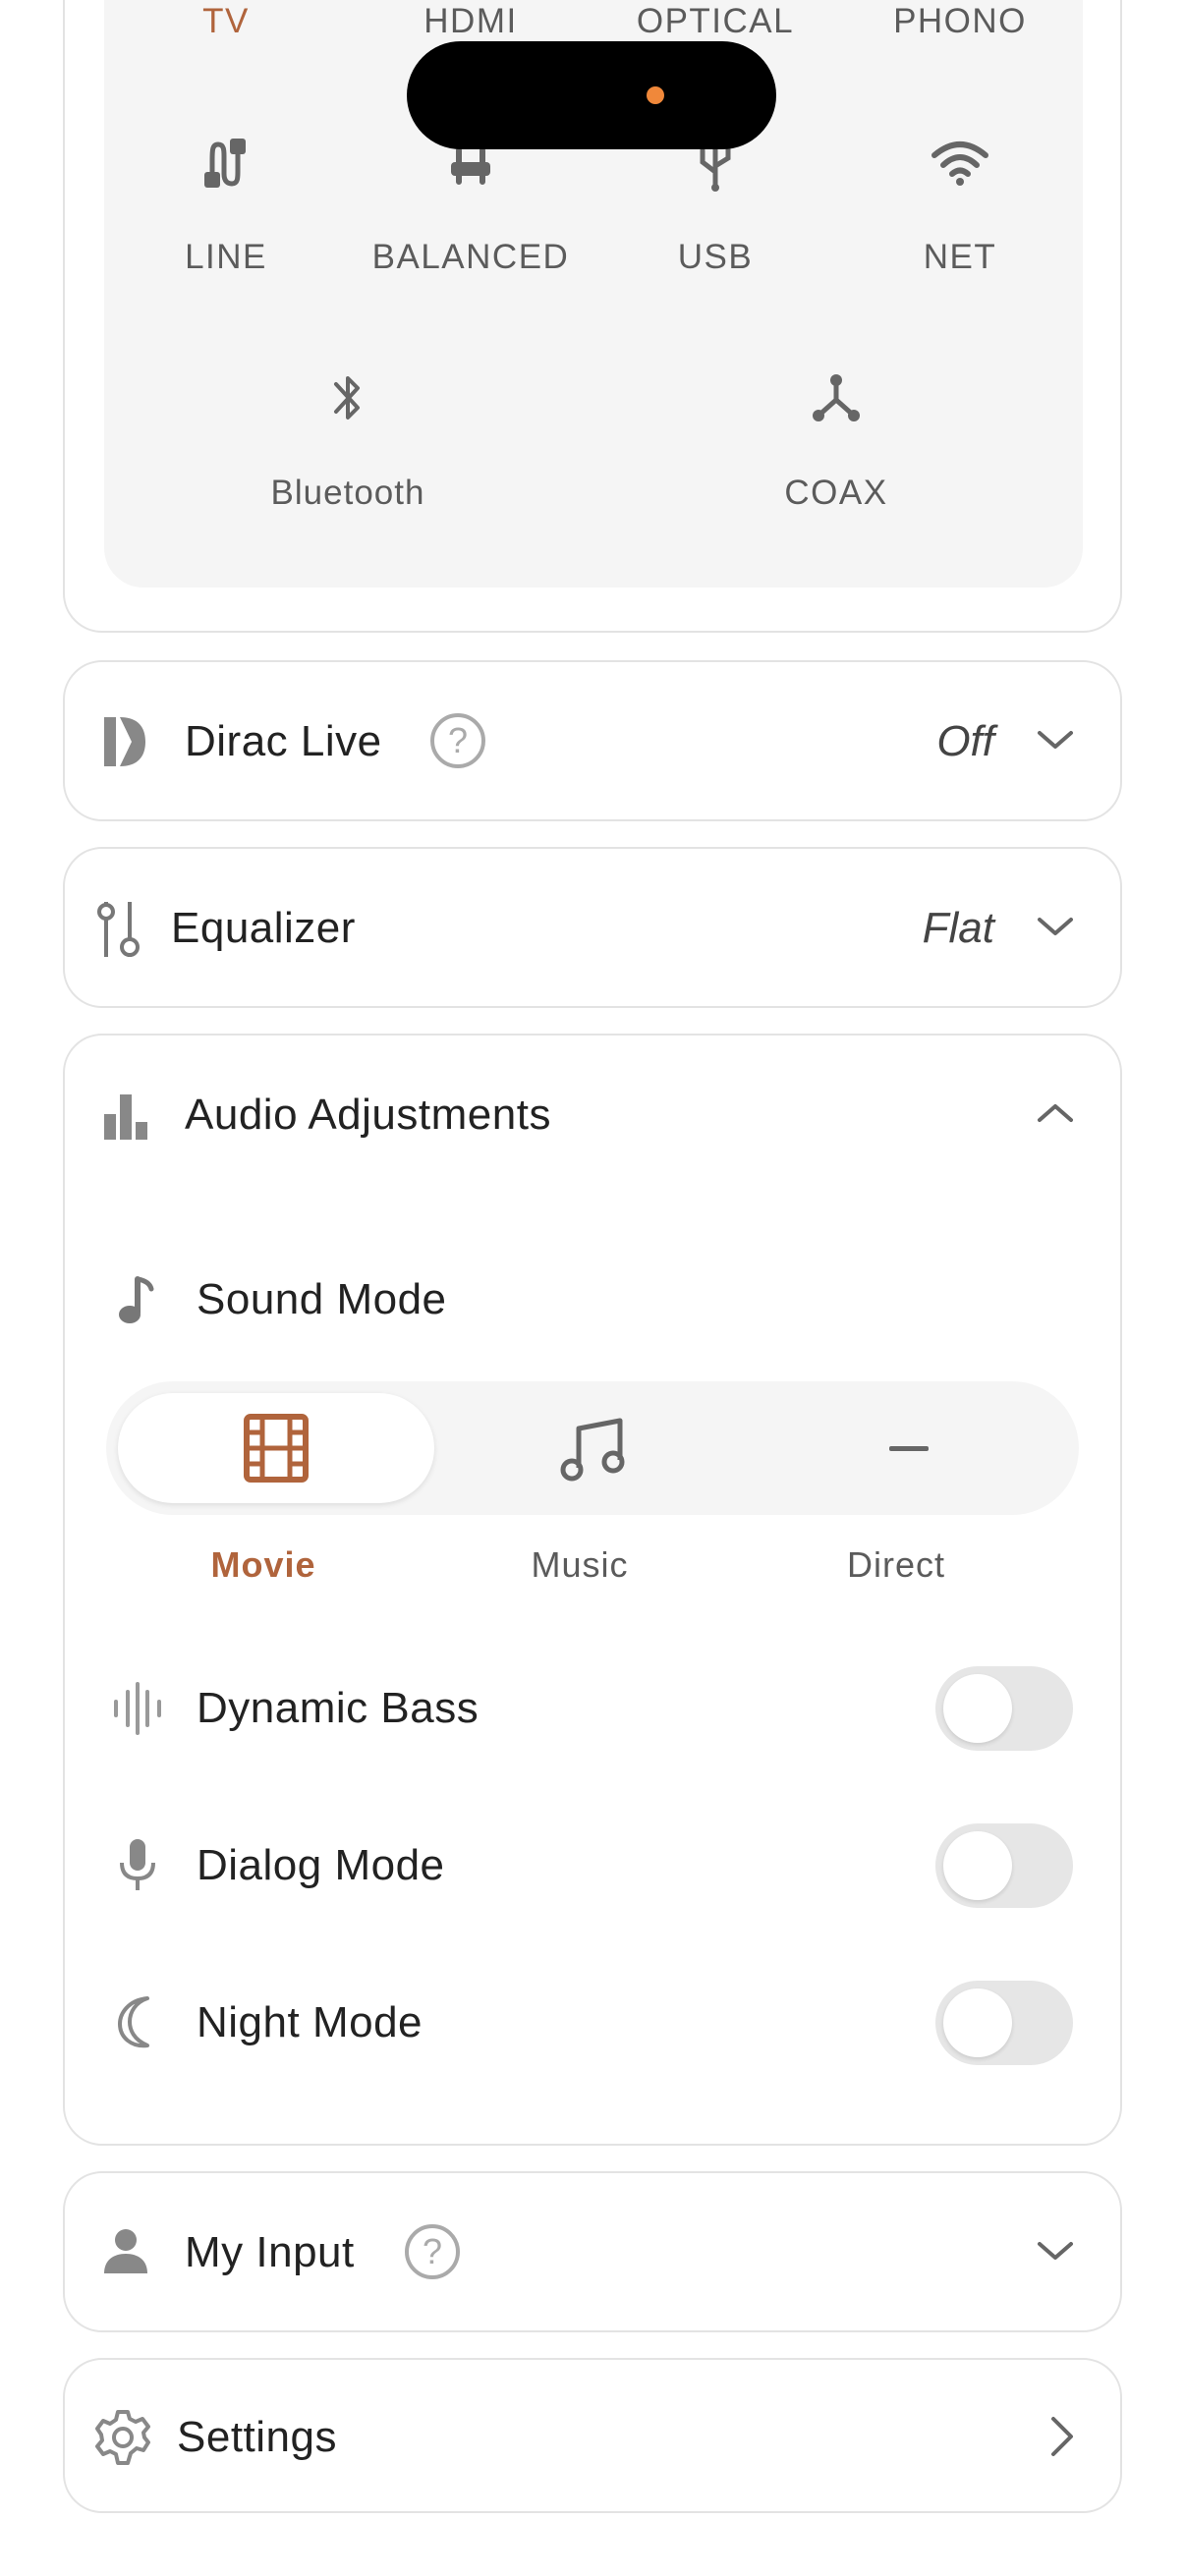 This screenshot has width=1185, height=2576. I want to click on waveform-icon, so click(137, 1711).